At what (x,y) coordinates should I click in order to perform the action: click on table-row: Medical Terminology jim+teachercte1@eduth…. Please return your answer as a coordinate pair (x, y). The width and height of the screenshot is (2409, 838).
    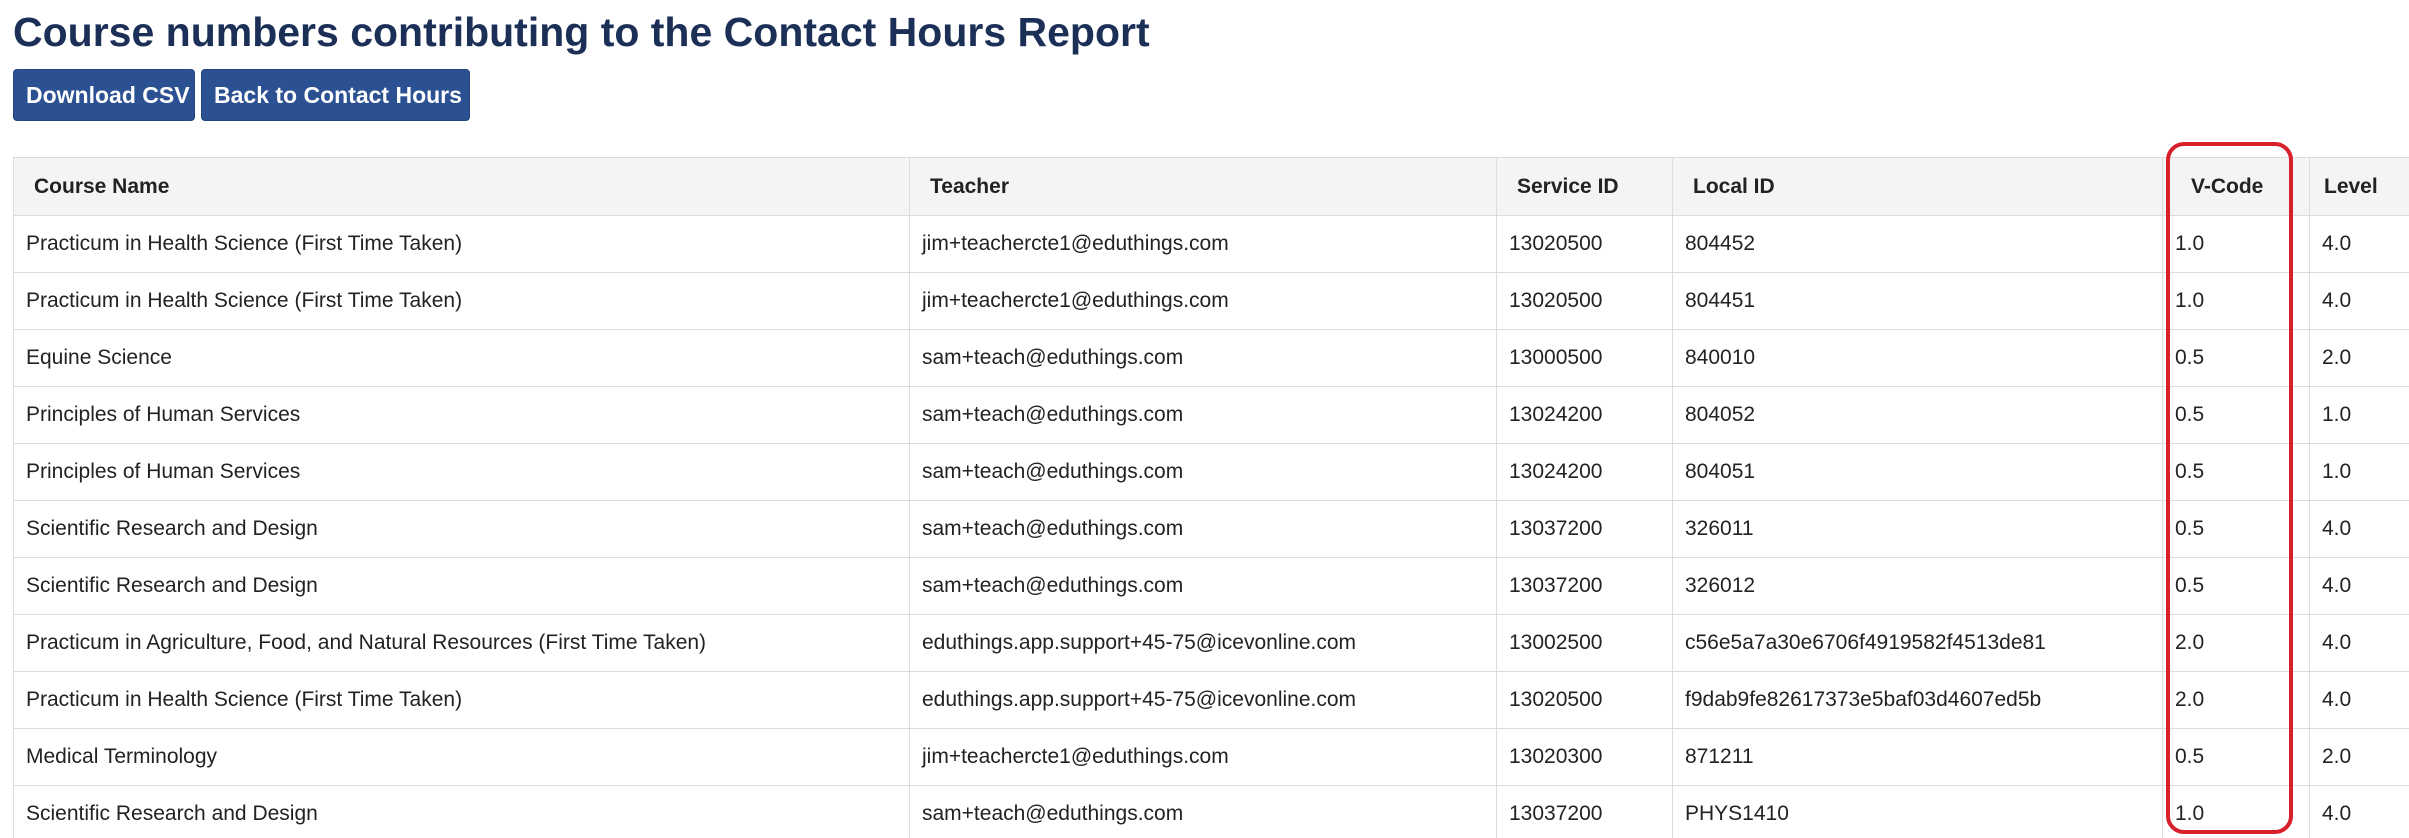
    Looking at the image, I should click on (1211, 757).